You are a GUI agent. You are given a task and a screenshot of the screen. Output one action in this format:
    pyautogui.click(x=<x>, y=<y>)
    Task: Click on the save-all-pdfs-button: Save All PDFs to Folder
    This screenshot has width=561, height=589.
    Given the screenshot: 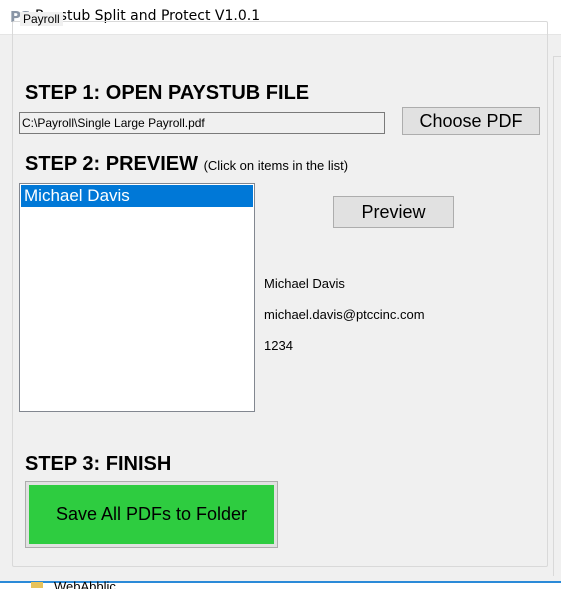 What is the action you would take?
    pyautogui.click(x=151, y=514)
    